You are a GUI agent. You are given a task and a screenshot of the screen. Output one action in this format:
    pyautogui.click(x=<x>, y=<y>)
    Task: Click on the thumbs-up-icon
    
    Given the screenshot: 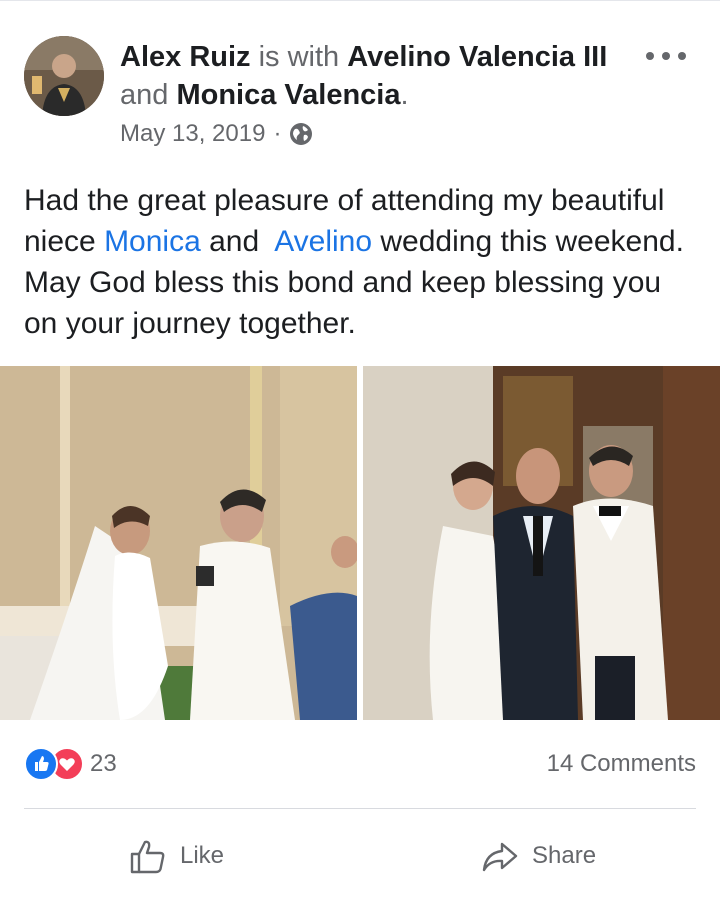 What is the action you would take?
    pyautogui.click(x=147, y=857)
    